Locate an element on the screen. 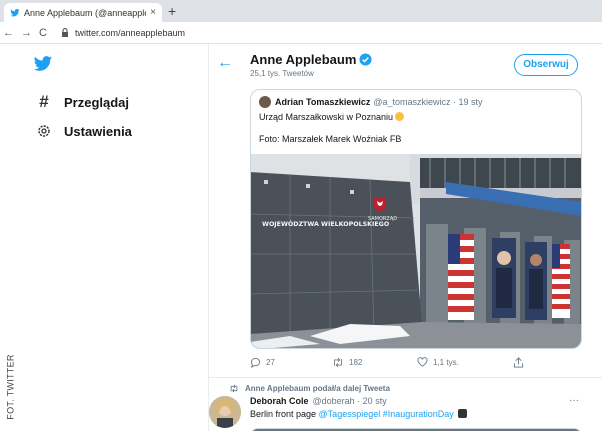  new-tab-button: + is located at coordinates (172, 11).